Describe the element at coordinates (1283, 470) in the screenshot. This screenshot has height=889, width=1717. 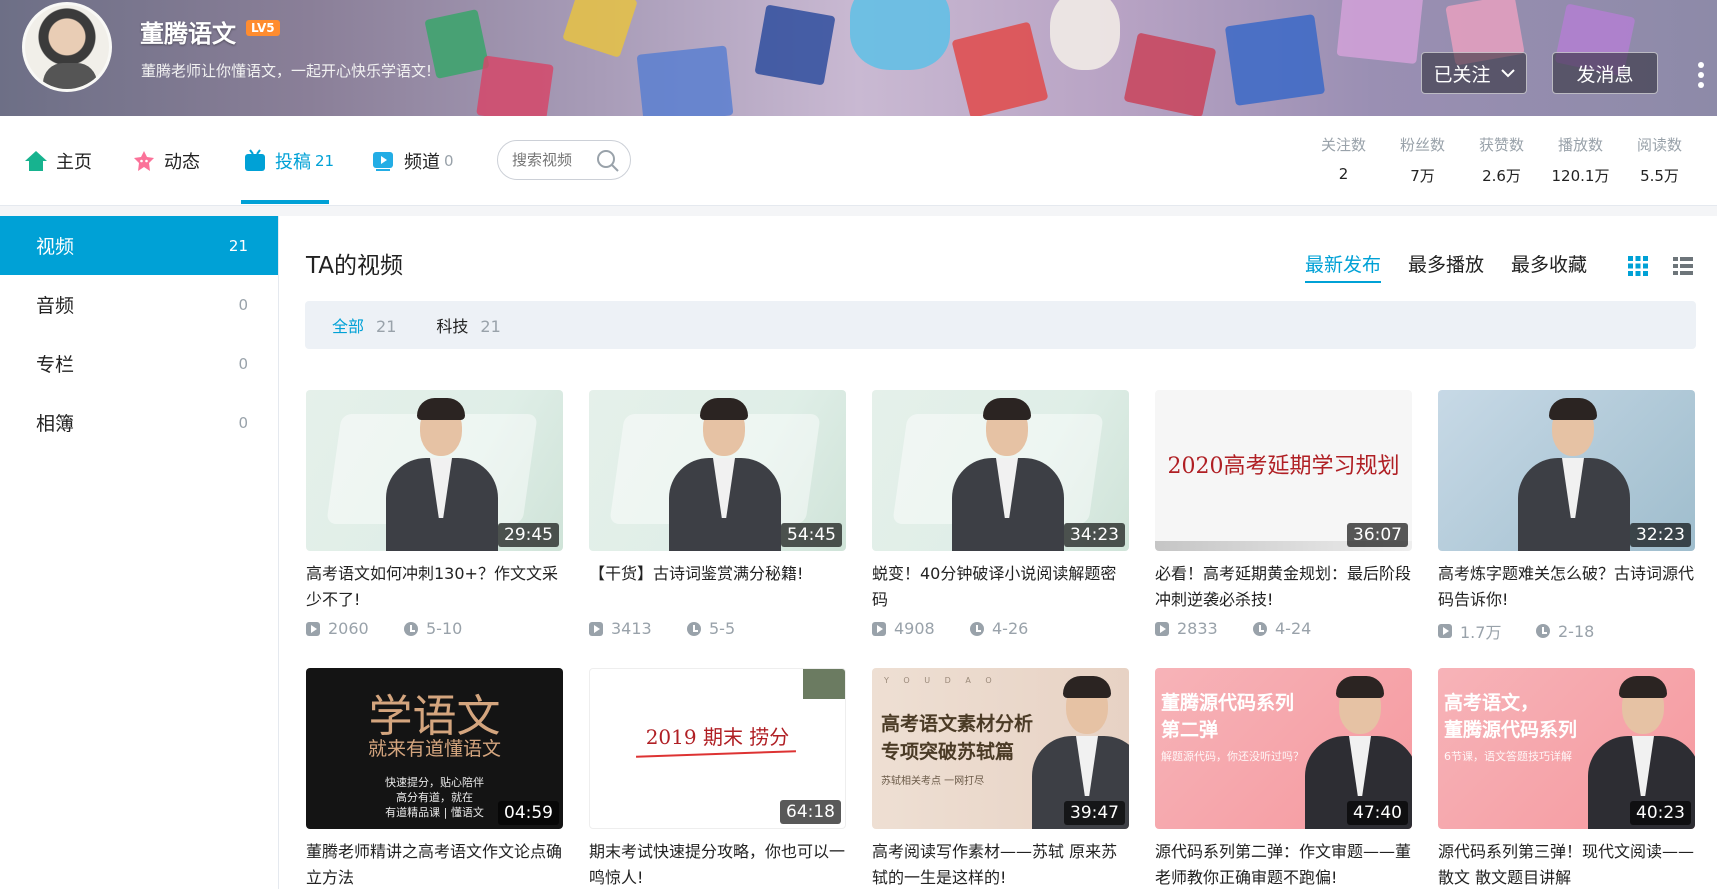
I see `video-thumbnail: 2020高考延期学习规划 36:07` at that location.